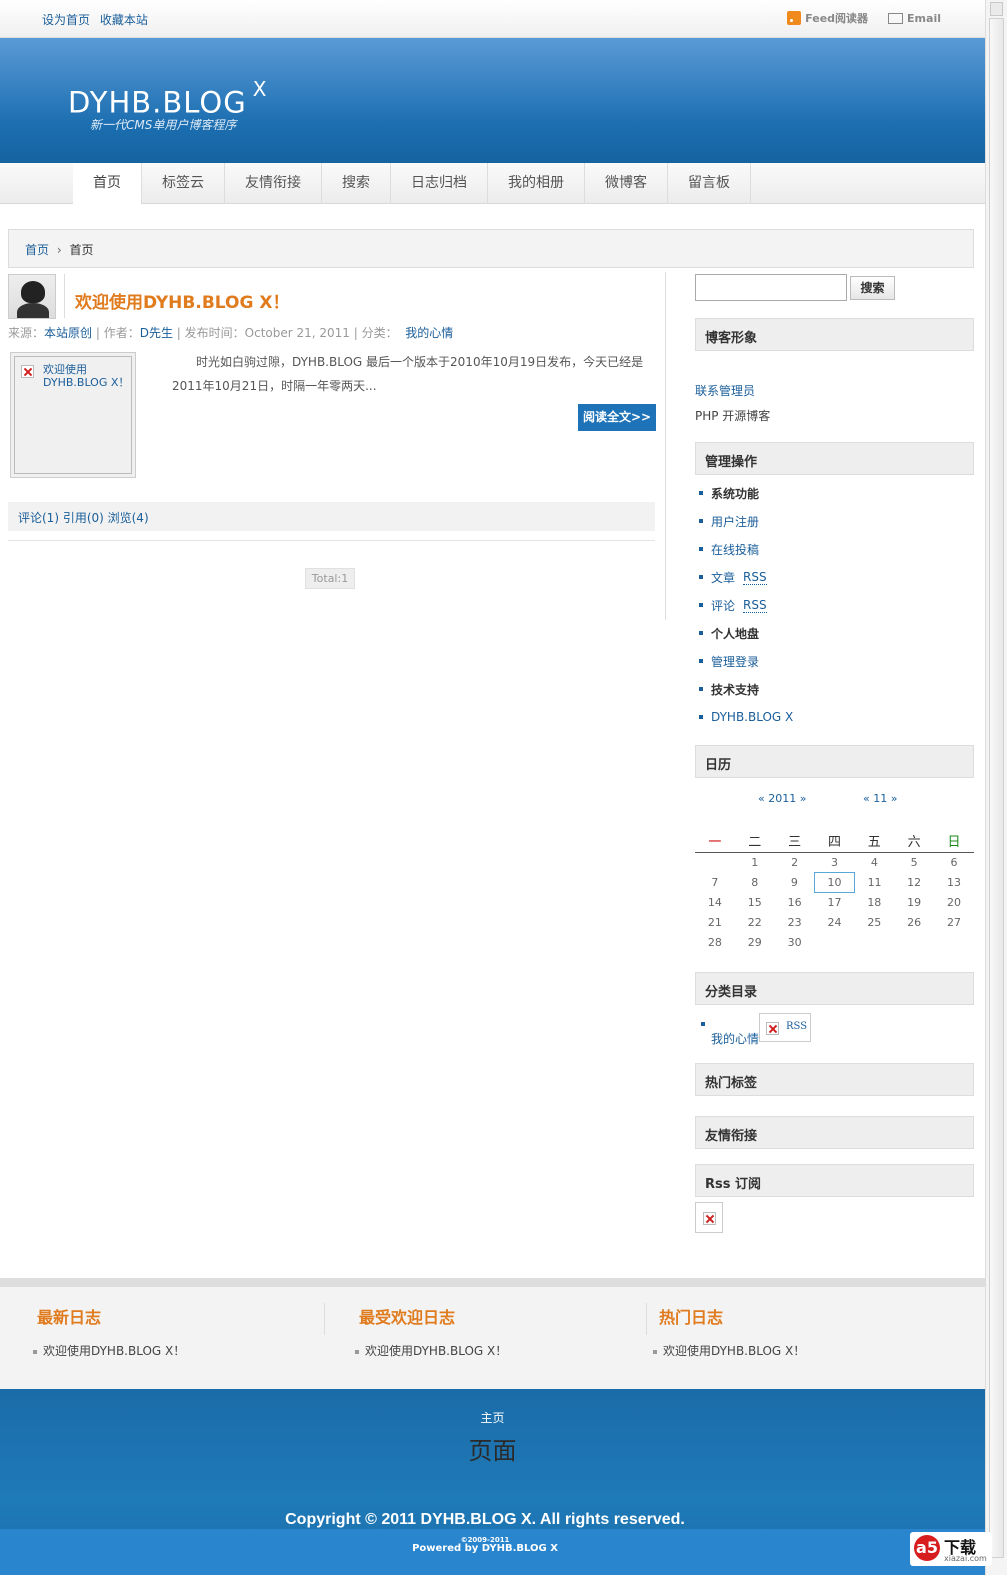 Image resolution: width=1007 pixels, height=1575 pixels. Describe the element at coordinates (755, 902) in the screenshot. I see `calendar-day: 15` at that location.